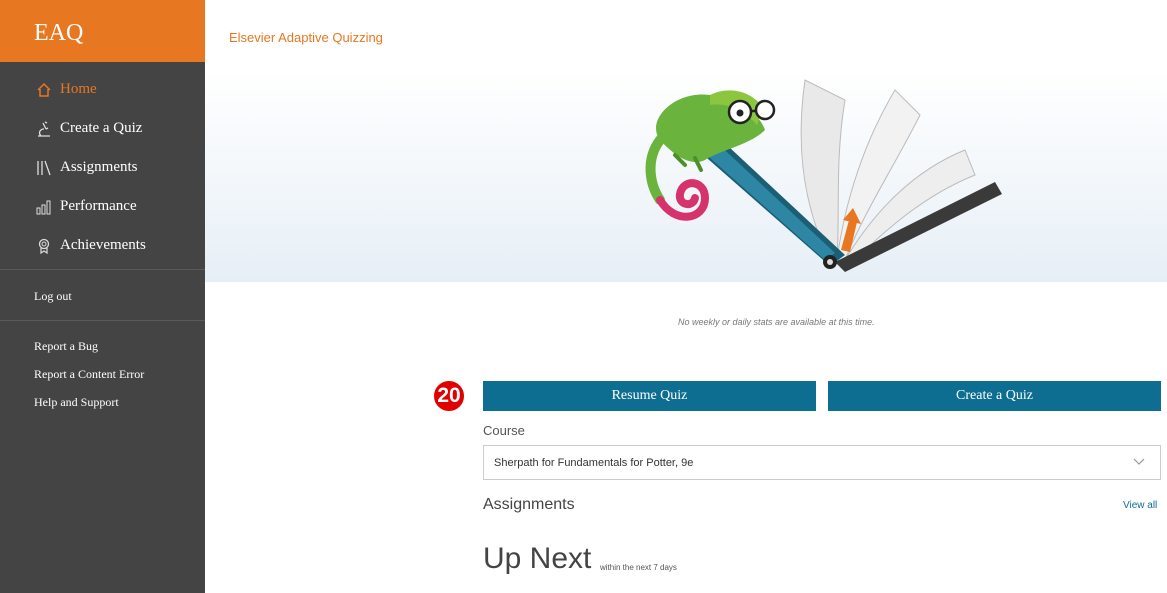  Describe the element at coordinates (44, 168) in the screenshot. I see `books-icon` at that location.